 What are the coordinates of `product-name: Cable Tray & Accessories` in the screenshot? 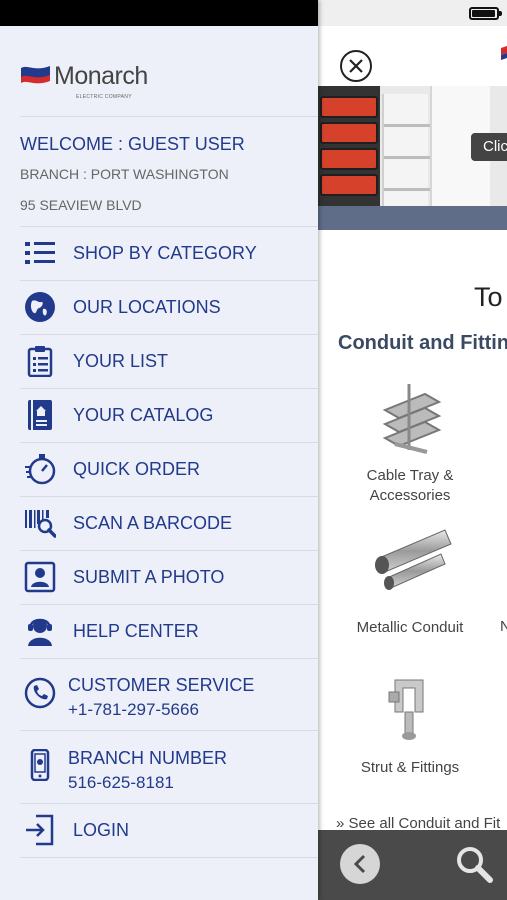 It's located at (410, 485).